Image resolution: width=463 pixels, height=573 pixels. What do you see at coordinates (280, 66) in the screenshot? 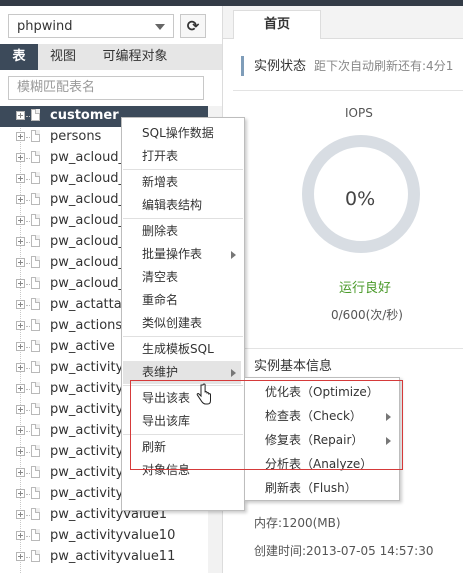
I see `instance-status-title: 实例状态` at bounding box center [280, 66].